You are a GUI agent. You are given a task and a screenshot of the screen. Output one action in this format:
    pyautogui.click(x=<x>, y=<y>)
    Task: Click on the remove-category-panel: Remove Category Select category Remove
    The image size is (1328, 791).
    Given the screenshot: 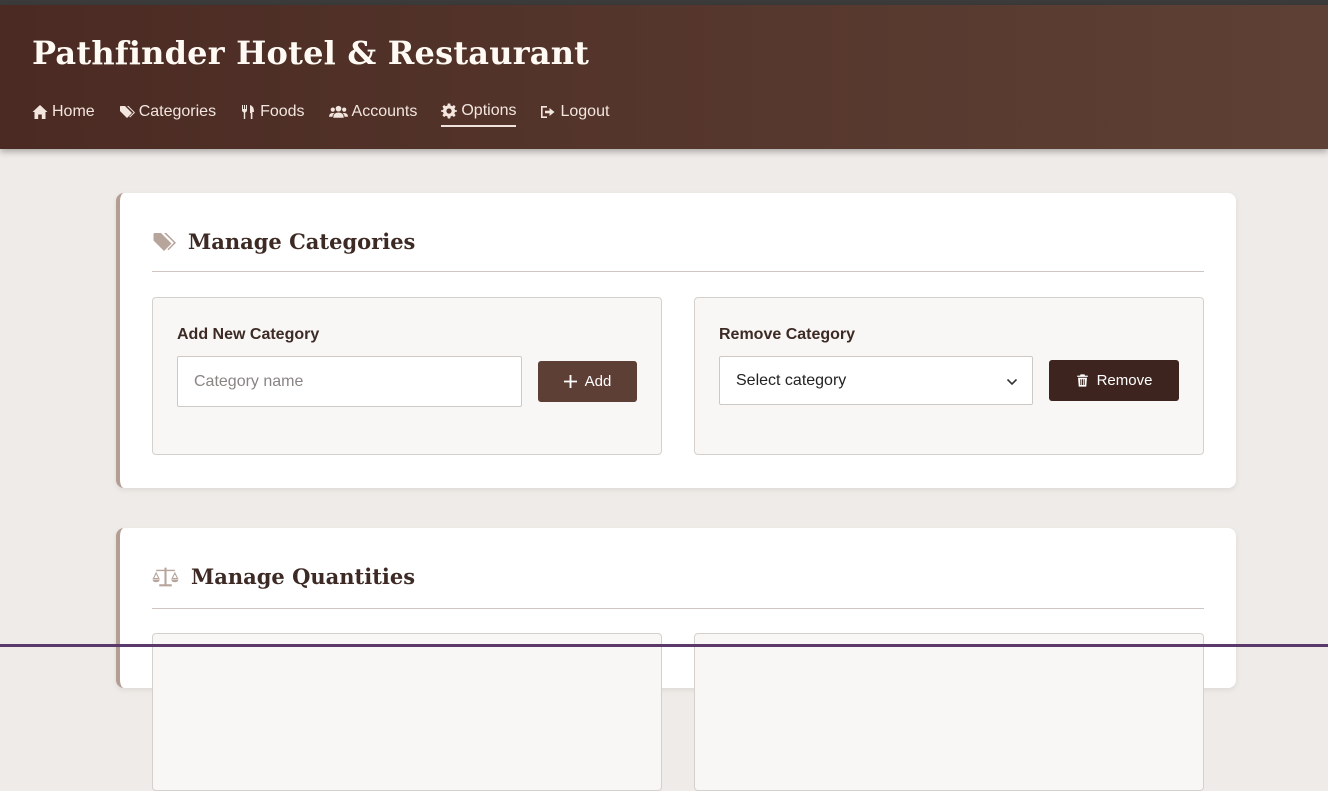 What is the action you would take?
    pyautogui.click(x=949, y=376)
    